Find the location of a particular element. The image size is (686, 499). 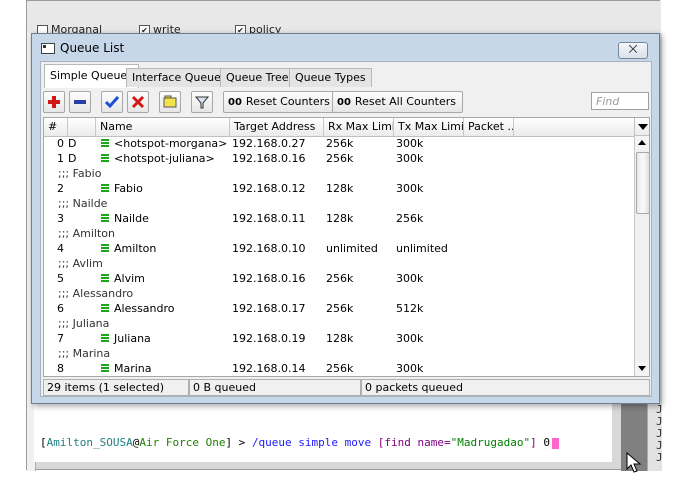

tab-queue-types: Queue Types is located at coordinates (330, 77).